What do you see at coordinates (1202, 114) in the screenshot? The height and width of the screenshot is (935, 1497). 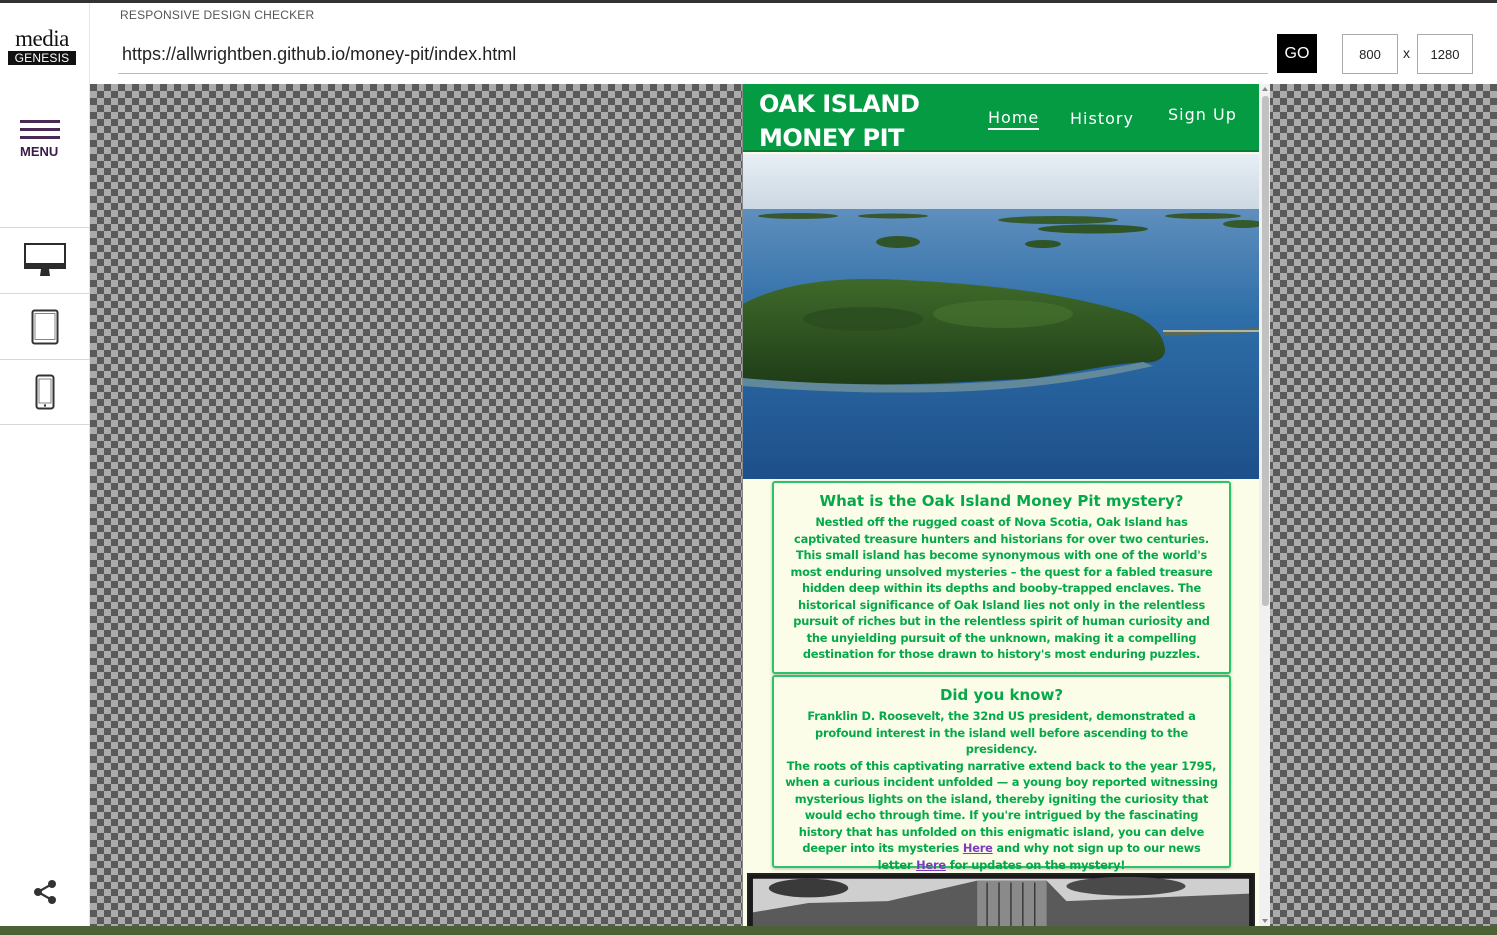 I see `nav-signup-link: Sign Up` at bounding box center [1202, 114].